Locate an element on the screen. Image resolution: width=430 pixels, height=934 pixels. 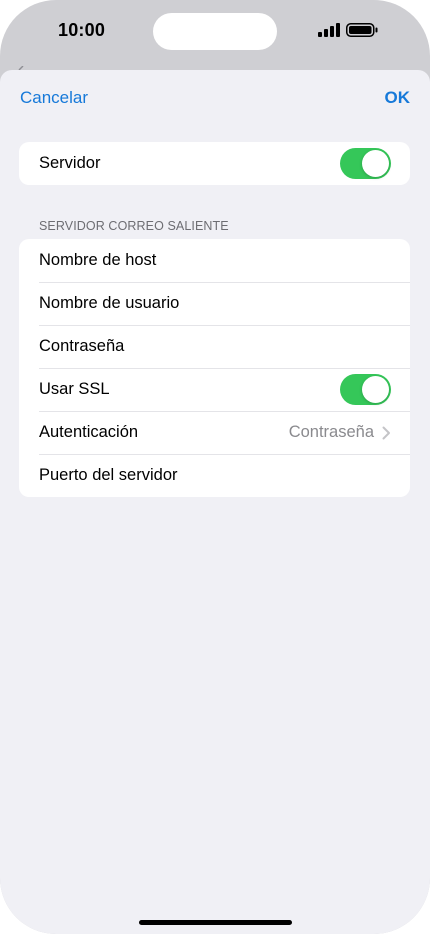
authentication-label: Autenticación is located at coordinates (89, 432).